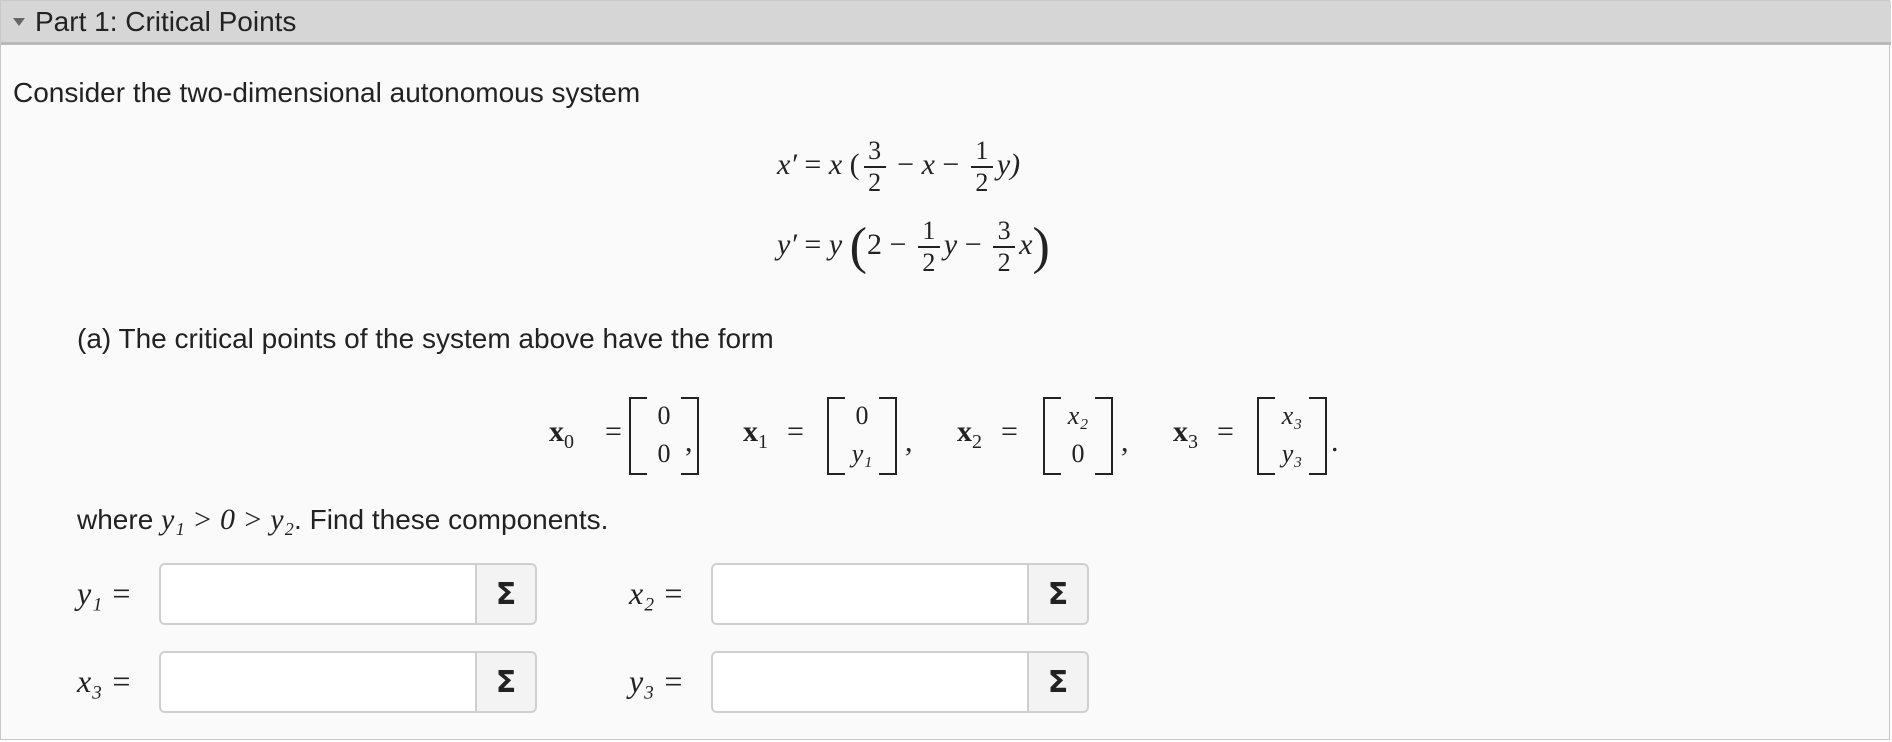  I want to click on vector-x0: x0 = 0 0, so click(624, 438).